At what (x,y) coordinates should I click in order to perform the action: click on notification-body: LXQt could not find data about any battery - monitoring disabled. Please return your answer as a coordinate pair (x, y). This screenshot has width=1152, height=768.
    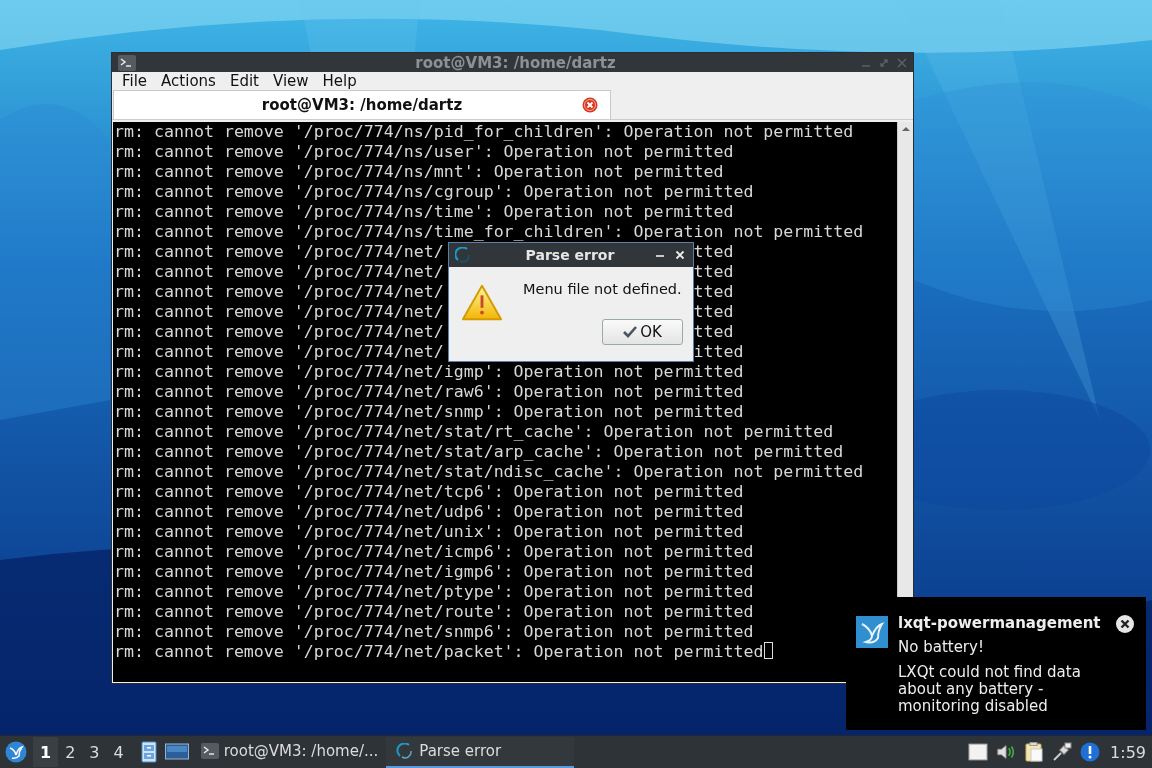
    Looking at the image, I should click on (990, 689).